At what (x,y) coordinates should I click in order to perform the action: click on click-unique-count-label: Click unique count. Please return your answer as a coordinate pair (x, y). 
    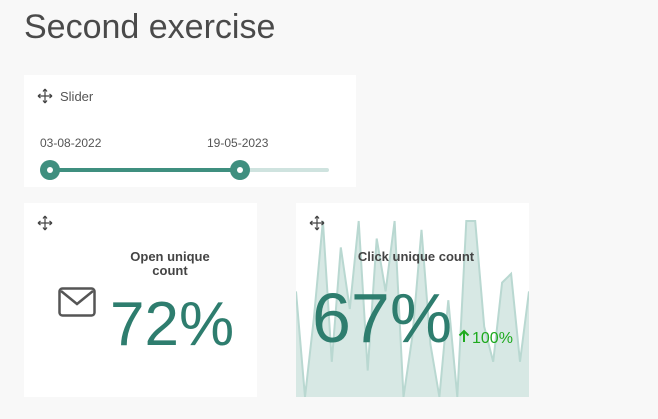
    Looking at the image, I should click on (416, 256).